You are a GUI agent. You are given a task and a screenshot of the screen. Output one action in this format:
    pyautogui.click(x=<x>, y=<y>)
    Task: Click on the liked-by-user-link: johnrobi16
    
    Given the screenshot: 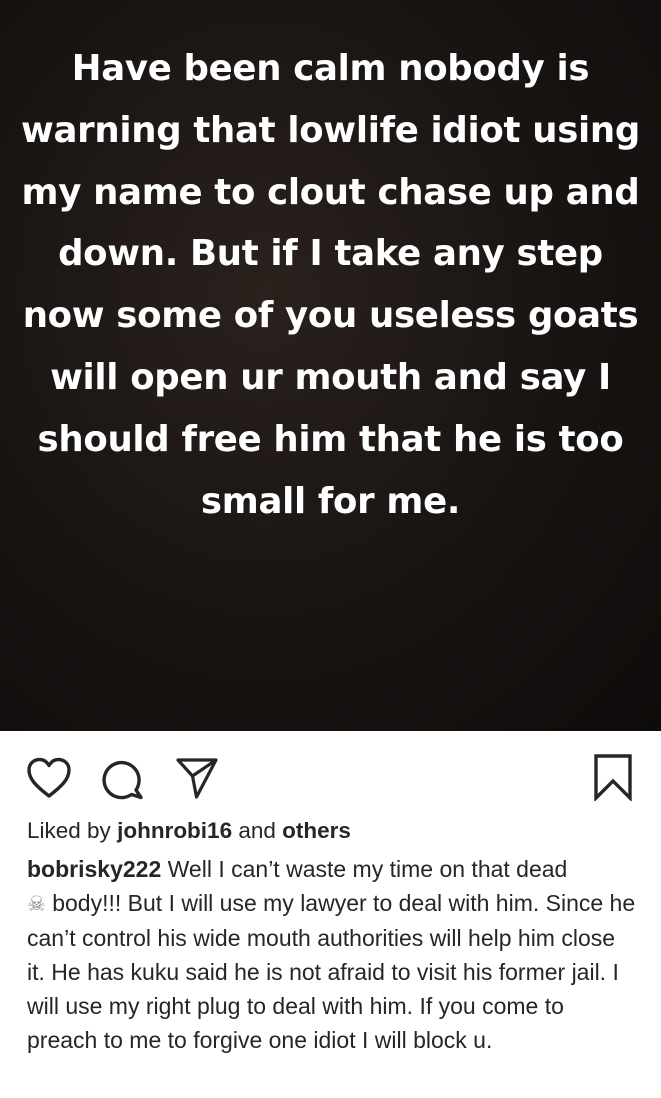 What is the action you would take?
    pyautogui.click(x=174, y=830)
    